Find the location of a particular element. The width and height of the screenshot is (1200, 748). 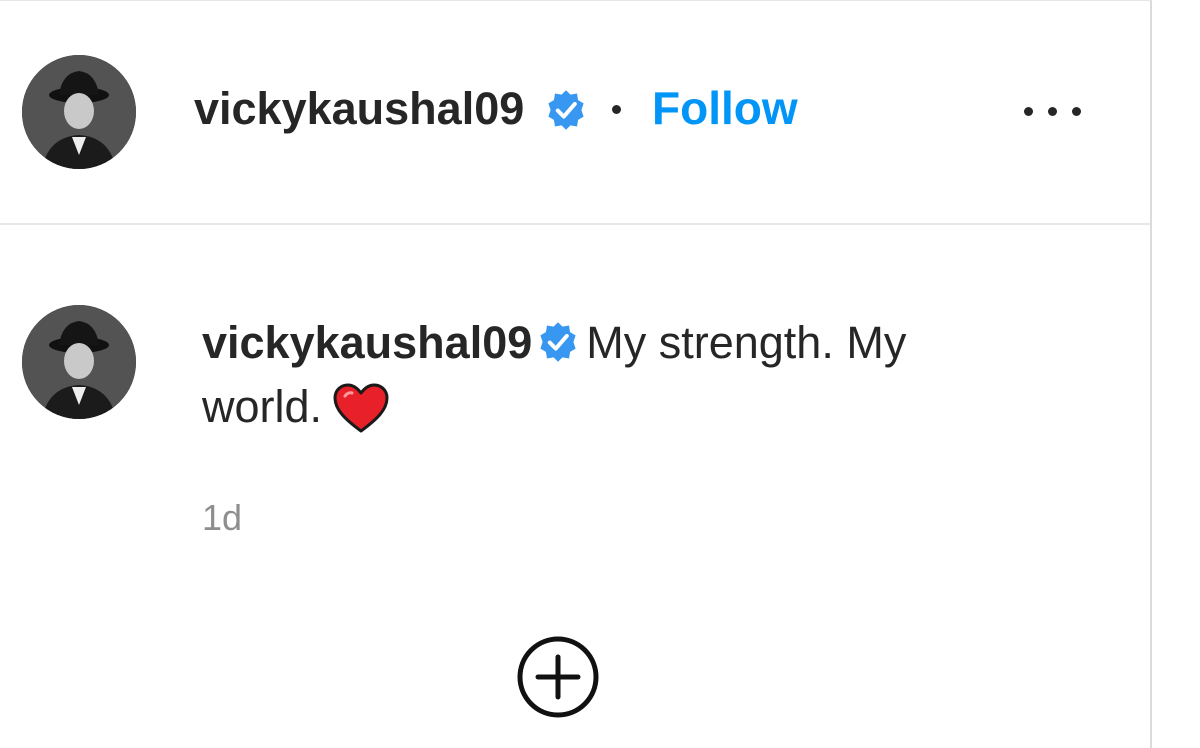

follow-button: Follow is located at coordinates (725, 108).